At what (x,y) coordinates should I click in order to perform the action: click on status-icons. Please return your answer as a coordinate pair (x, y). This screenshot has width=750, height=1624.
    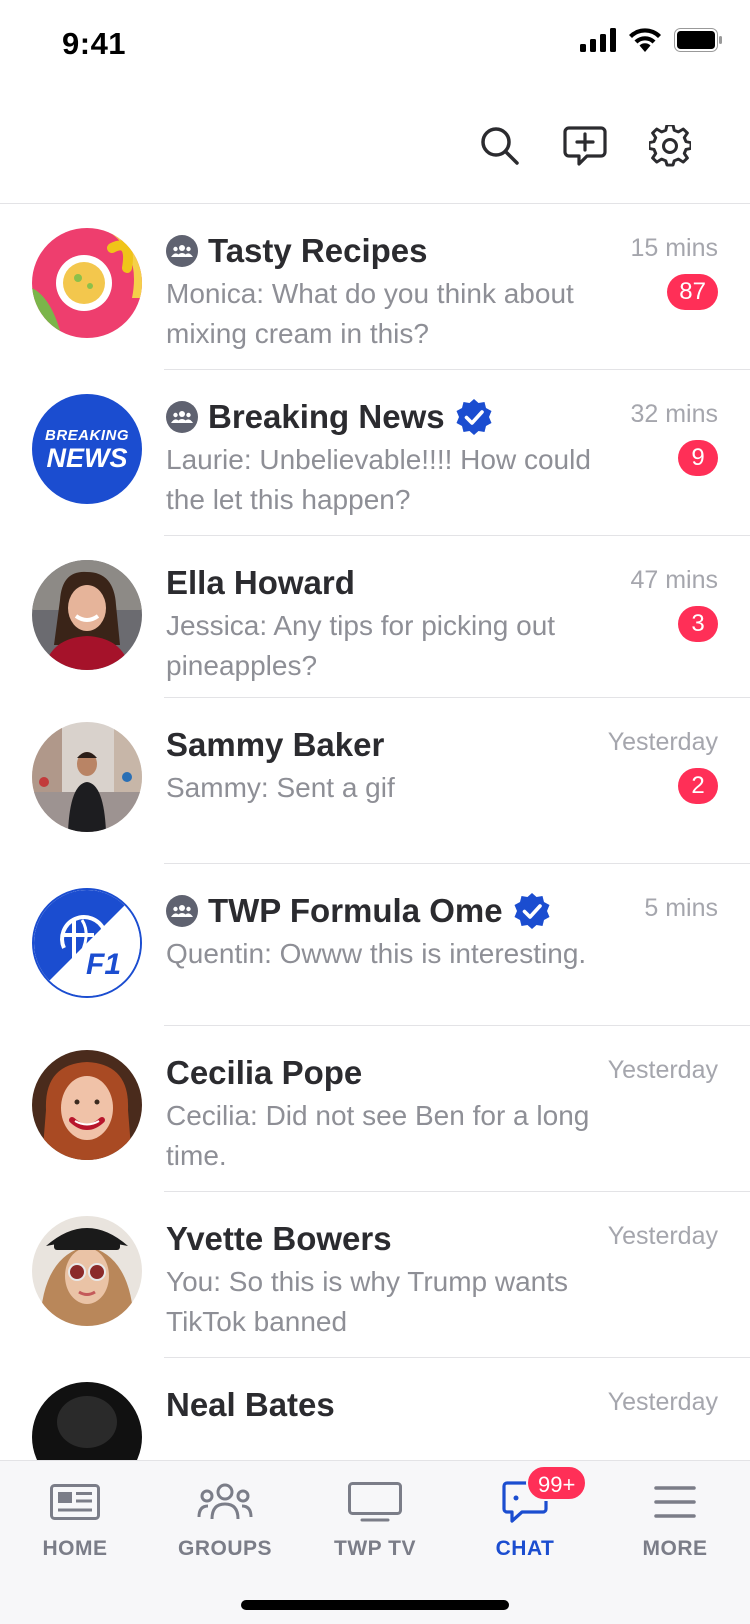
    Looking at the image, I should click on (651, 40).